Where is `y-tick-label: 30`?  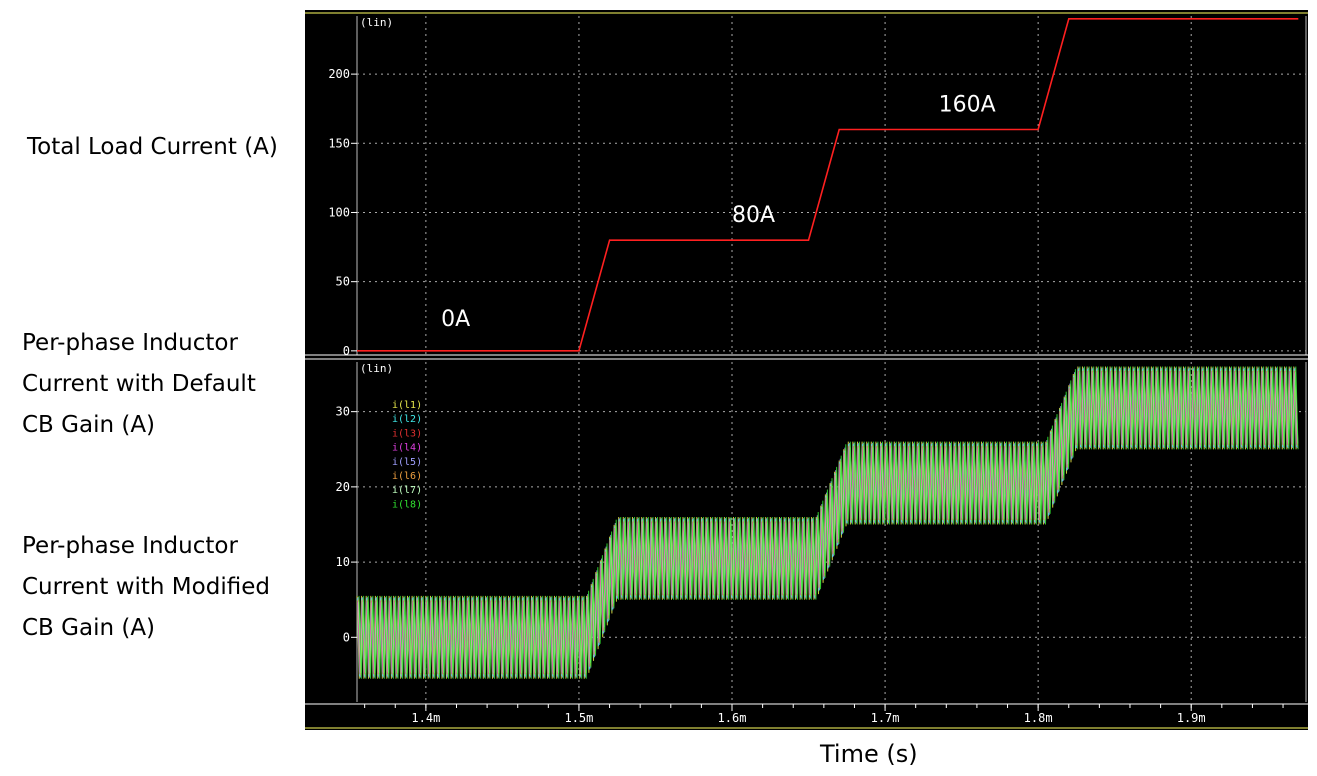 y-tick-label: 30 is located at coordinates (343, 412).